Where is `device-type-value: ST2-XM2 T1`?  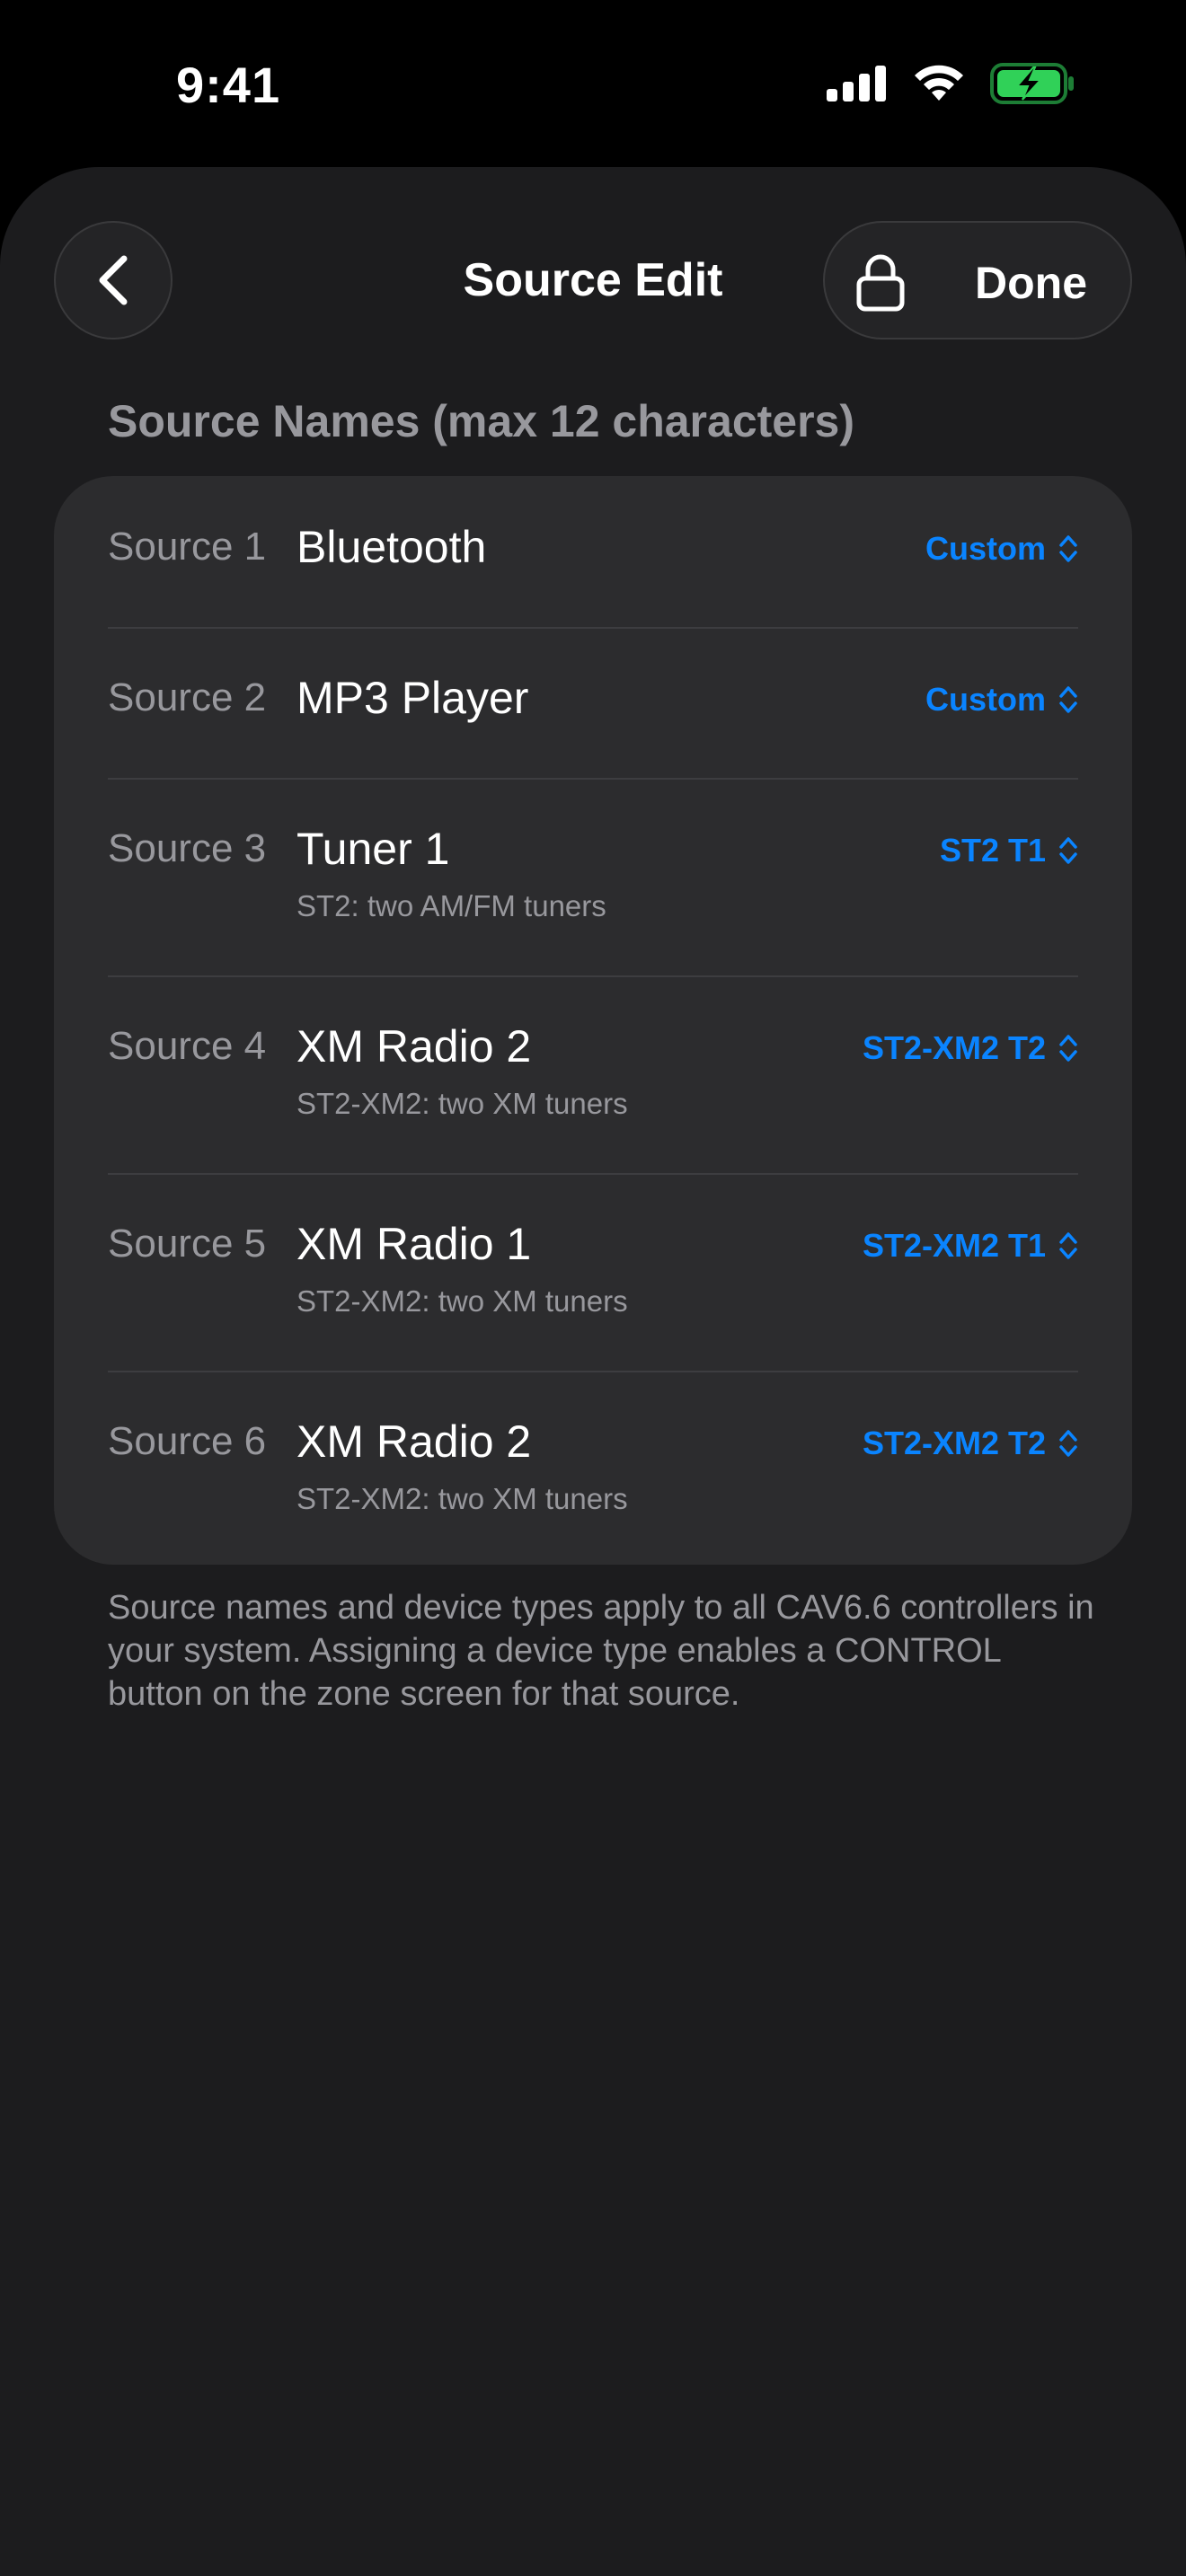
device-type-value: ST2-XM2 T1 is located at coordinates (954, 1245).